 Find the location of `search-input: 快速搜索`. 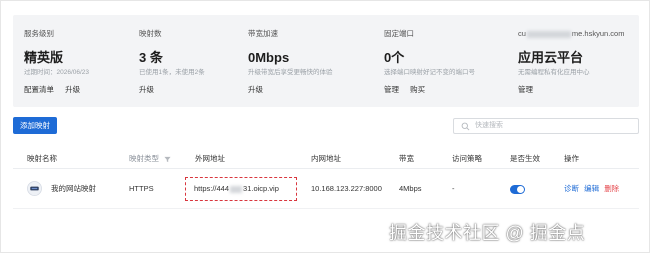

search-input: 快速搜索 is located at coordinates (546, 126).